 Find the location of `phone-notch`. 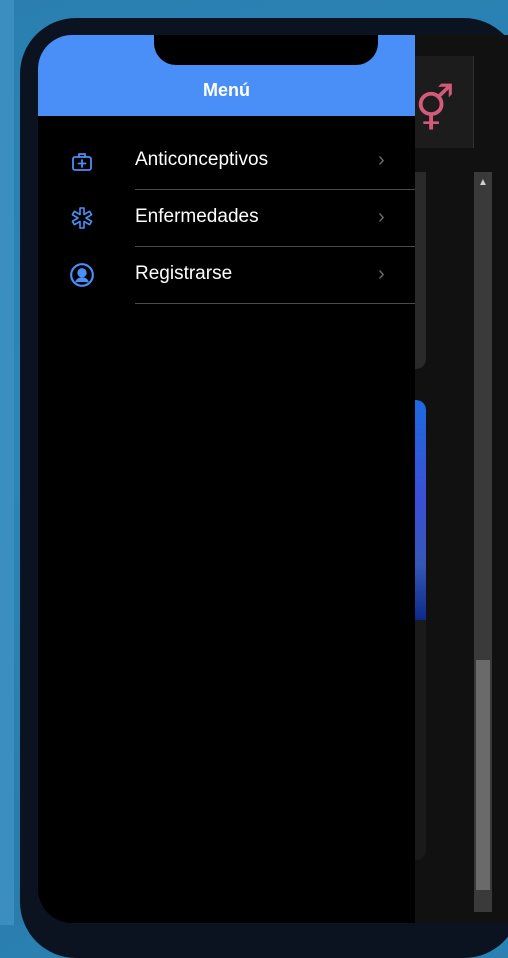

phone-notch is located at coordinates (266, 50).